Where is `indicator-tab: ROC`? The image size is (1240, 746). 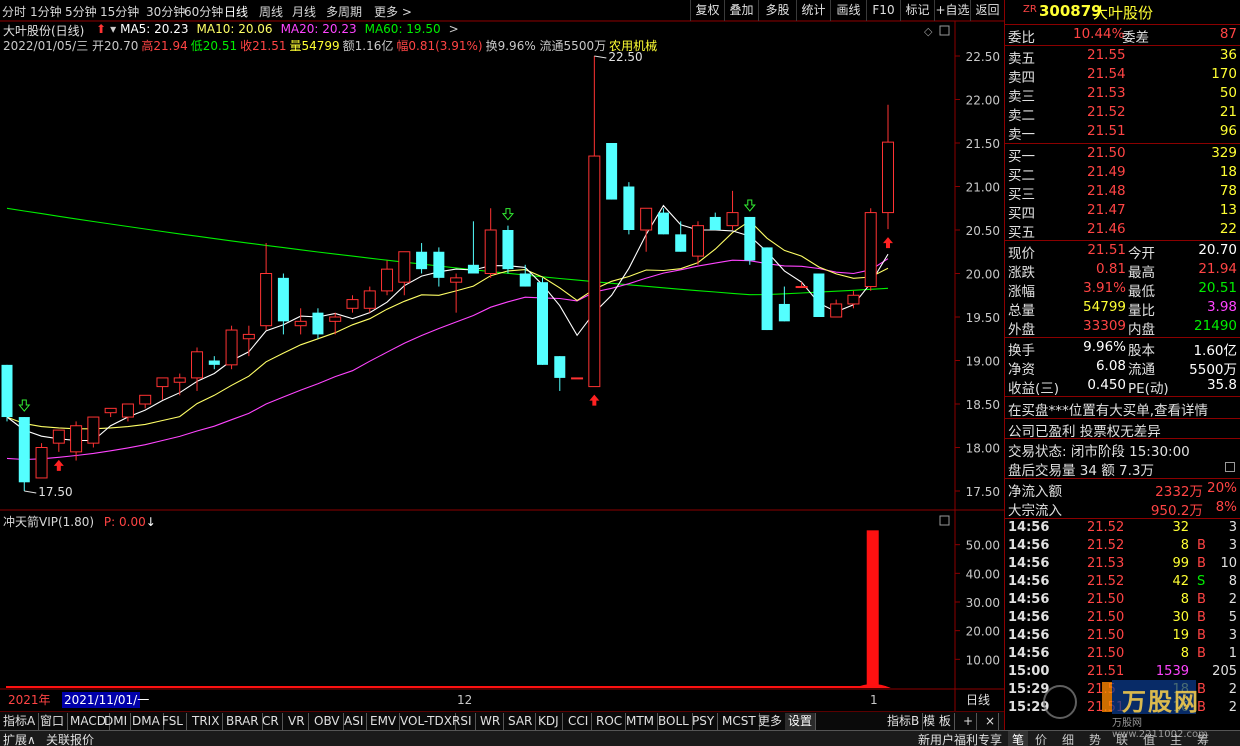
indicator-tab: ROC is located at coordinates (610, 721).